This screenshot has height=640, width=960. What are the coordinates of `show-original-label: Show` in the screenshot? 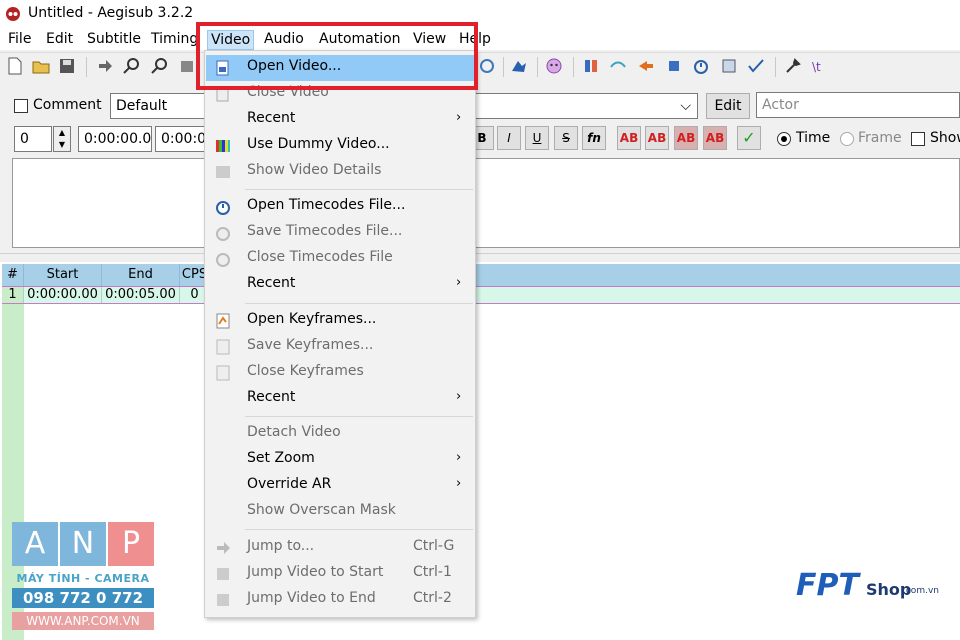 It's located at (945, 138).